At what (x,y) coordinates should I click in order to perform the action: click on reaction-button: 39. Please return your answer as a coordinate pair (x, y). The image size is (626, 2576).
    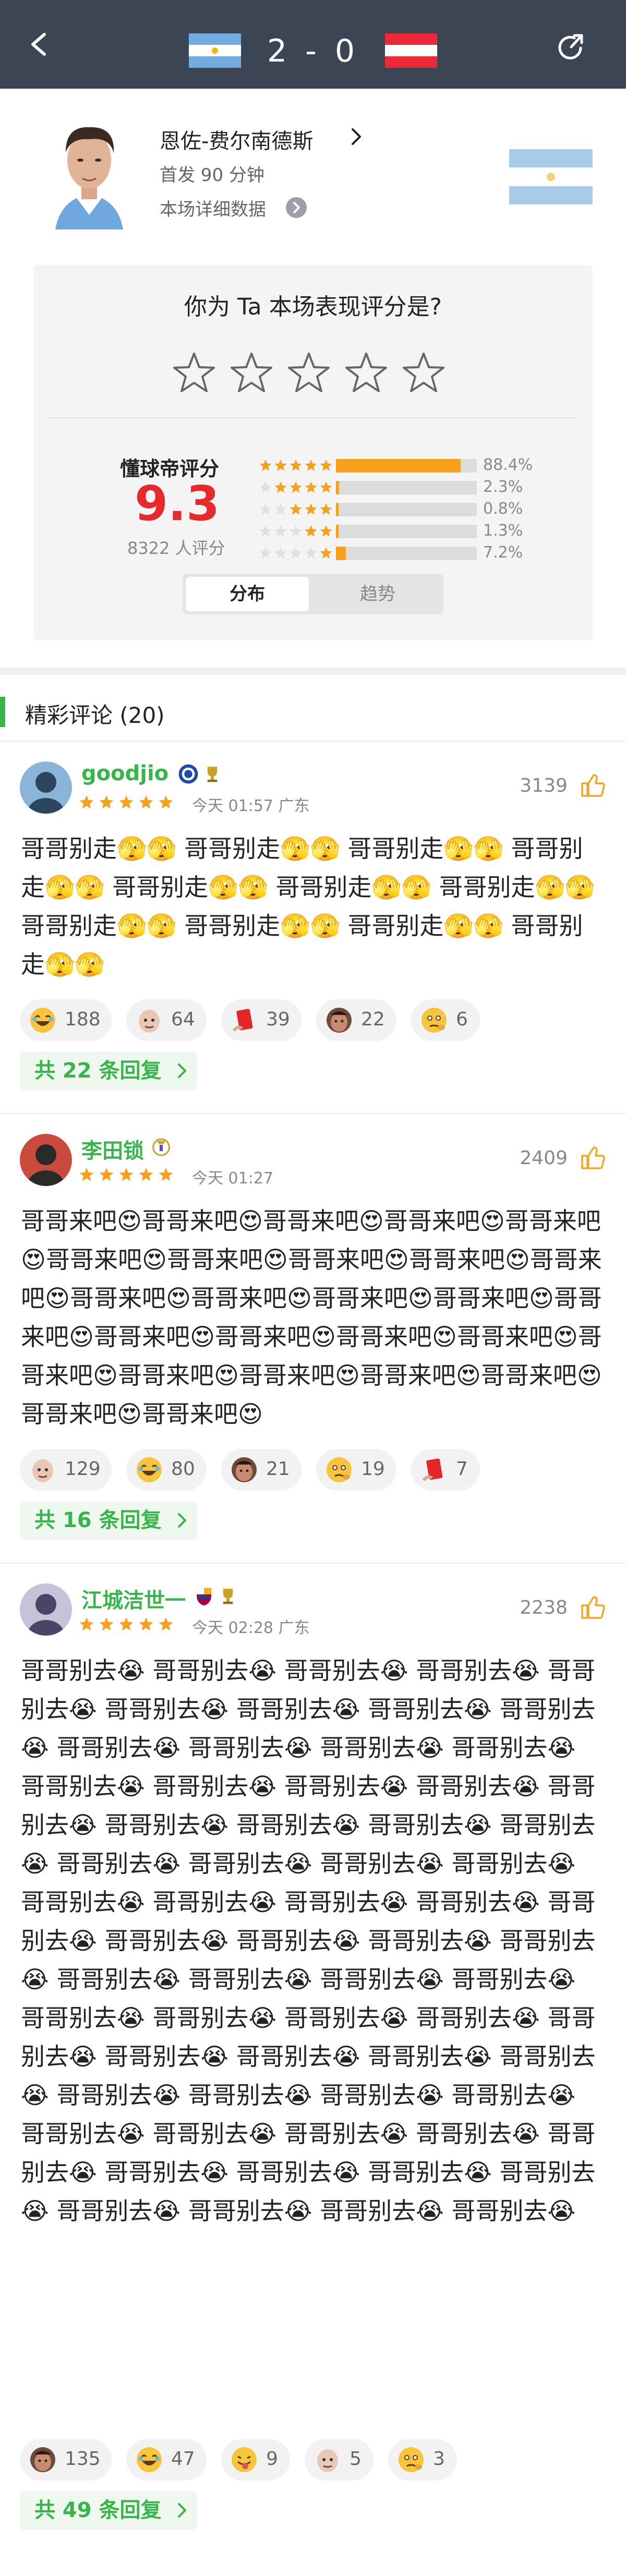
    Looking at the image, I should click on (261, 1020).